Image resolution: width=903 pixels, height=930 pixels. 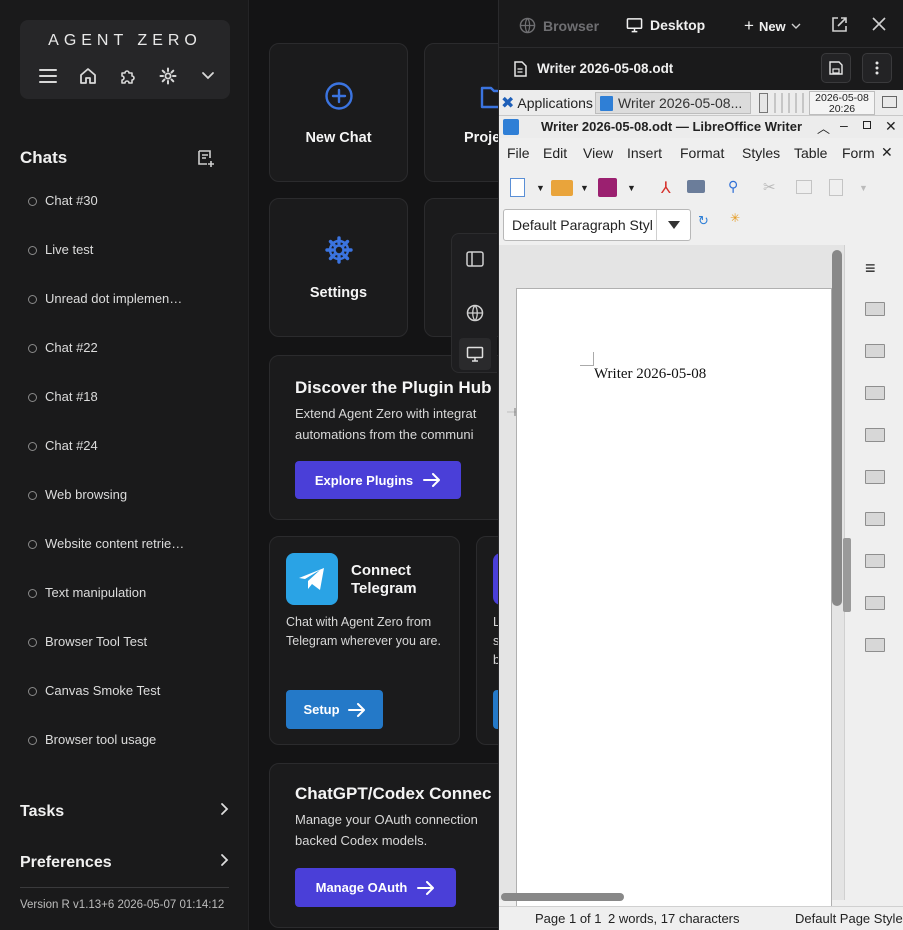 I want to click on print-icon, so click(x=696, y=186).